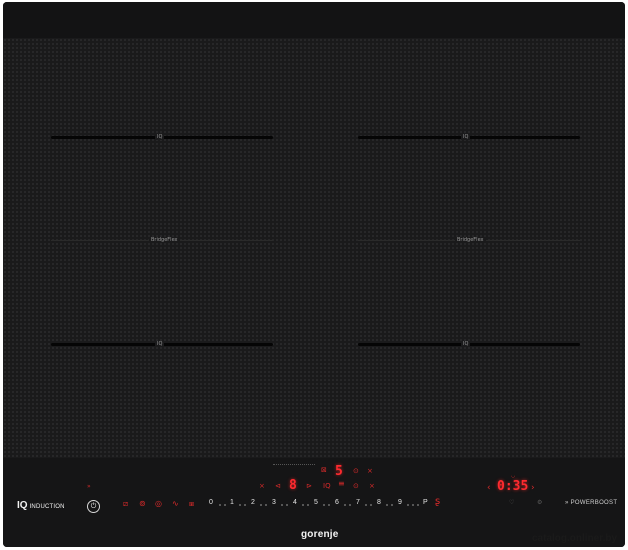  I want to click on boil-icon: ◎, so click(158, 504).